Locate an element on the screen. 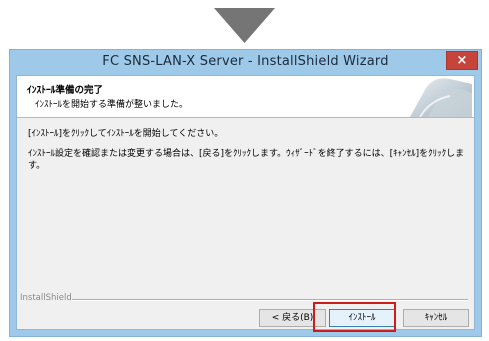 The width and height of the screenshot is (489, 341). close-button: × is located at coordinates (462, 60).